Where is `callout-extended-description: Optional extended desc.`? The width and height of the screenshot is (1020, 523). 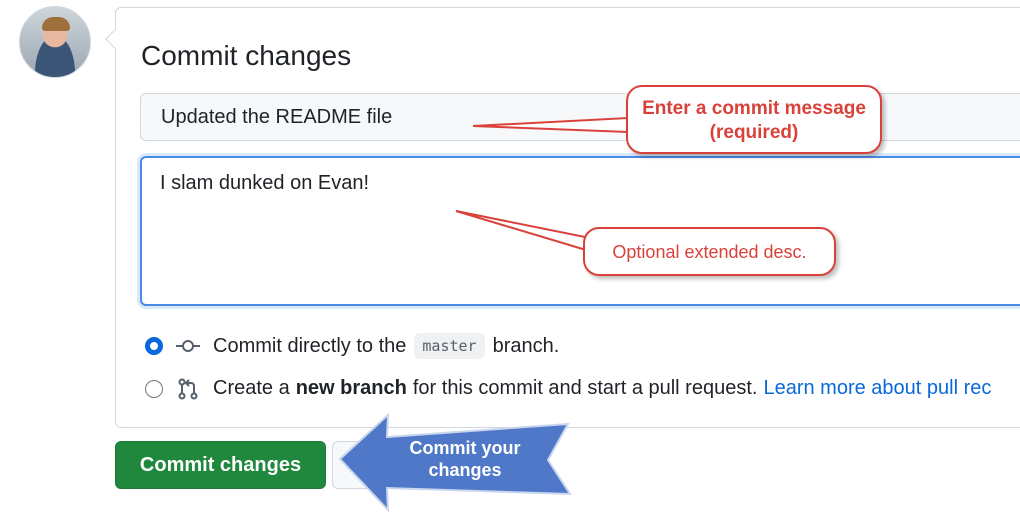
callout-extended-description: Optional extended desc. is located at coordinates (709, 251).